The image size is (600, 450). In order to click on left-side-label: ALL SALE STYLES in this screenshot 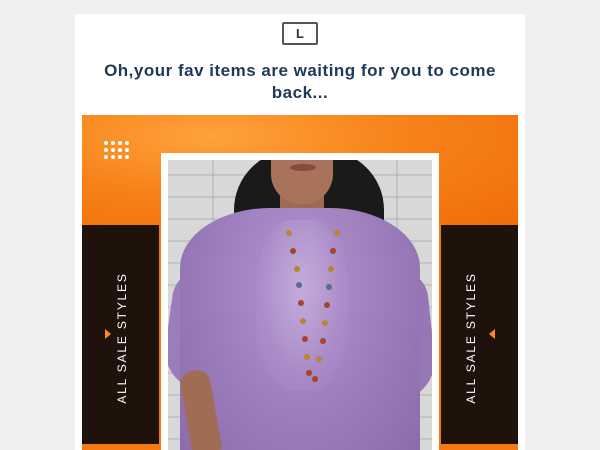, I will do `click(122, 337)`.